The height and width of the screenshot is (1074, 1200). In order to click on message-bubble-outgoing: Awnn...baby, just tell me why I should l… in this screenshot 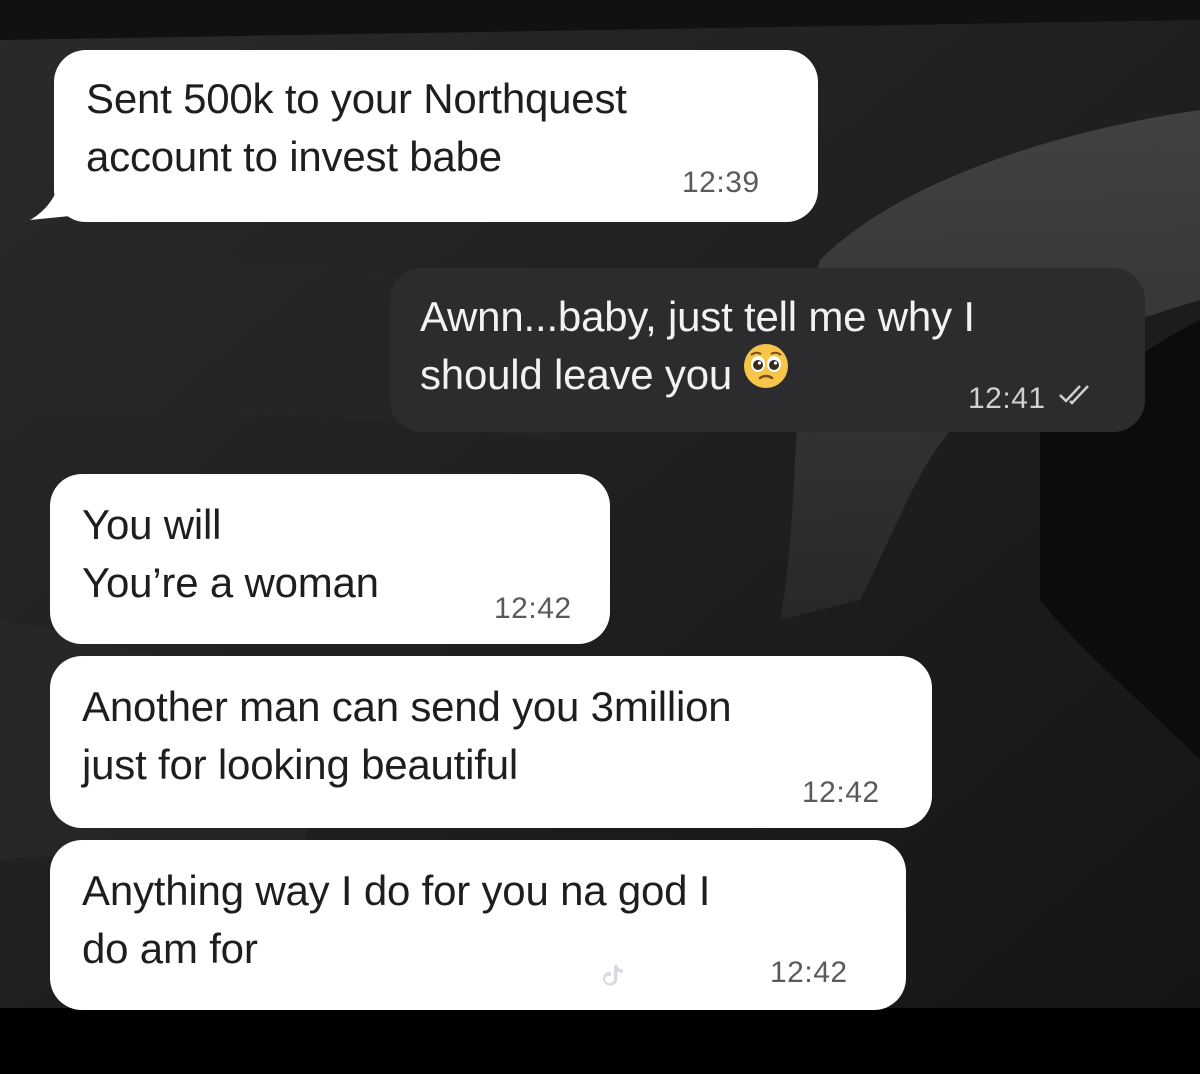, I will do `click(767, 350)`.